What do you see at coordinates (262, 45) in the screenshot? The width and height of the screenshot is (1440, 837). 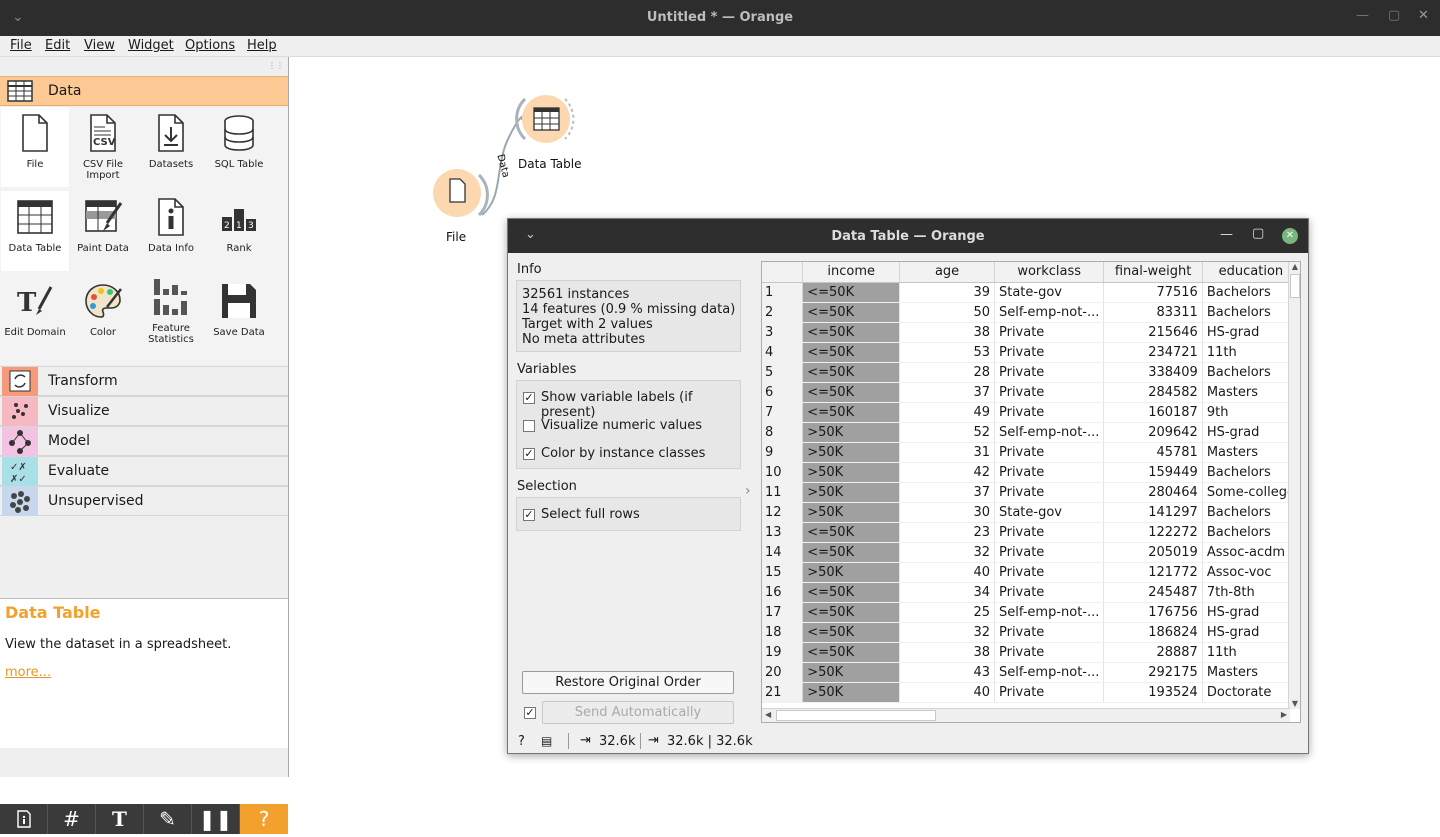 I see `menu-help: Help` at bounding box center [262, 45].